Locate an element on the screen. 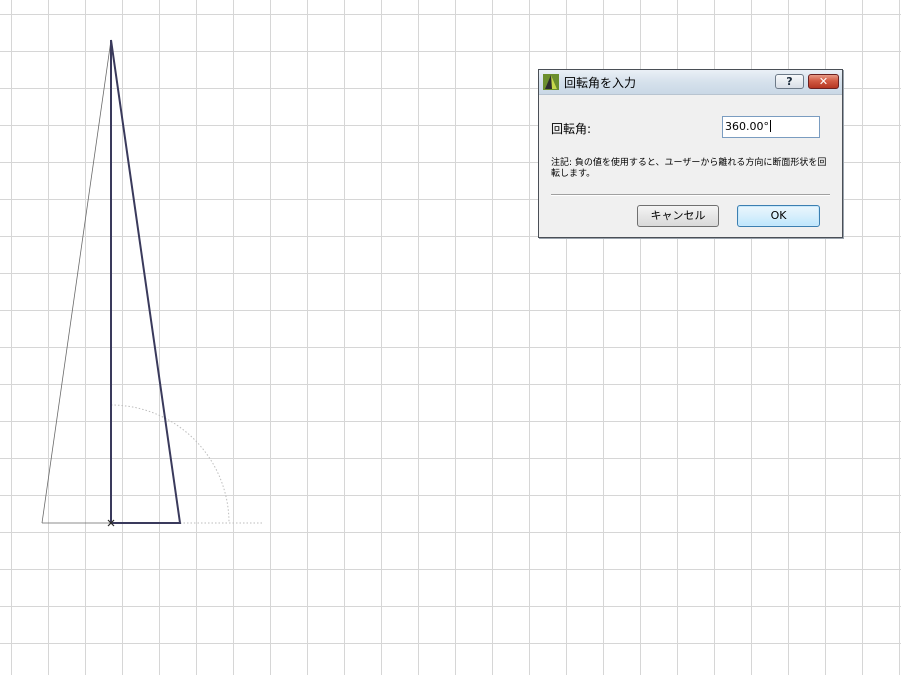  section-profile is located at coordinates (146, 281).